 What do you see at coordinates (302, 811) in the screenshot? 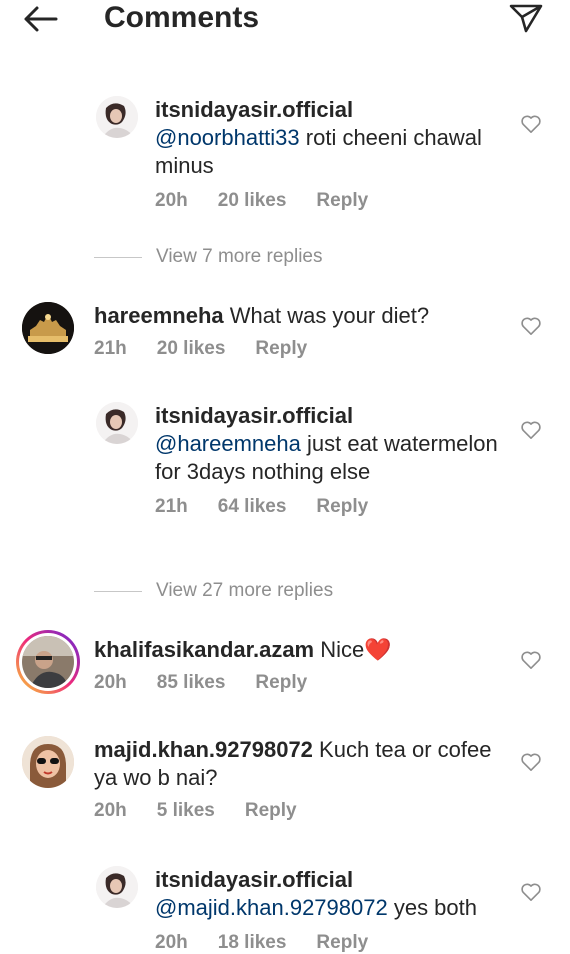
I see `comment-meta: 20h 5 likes Reply` at bounding box center [302, 811].